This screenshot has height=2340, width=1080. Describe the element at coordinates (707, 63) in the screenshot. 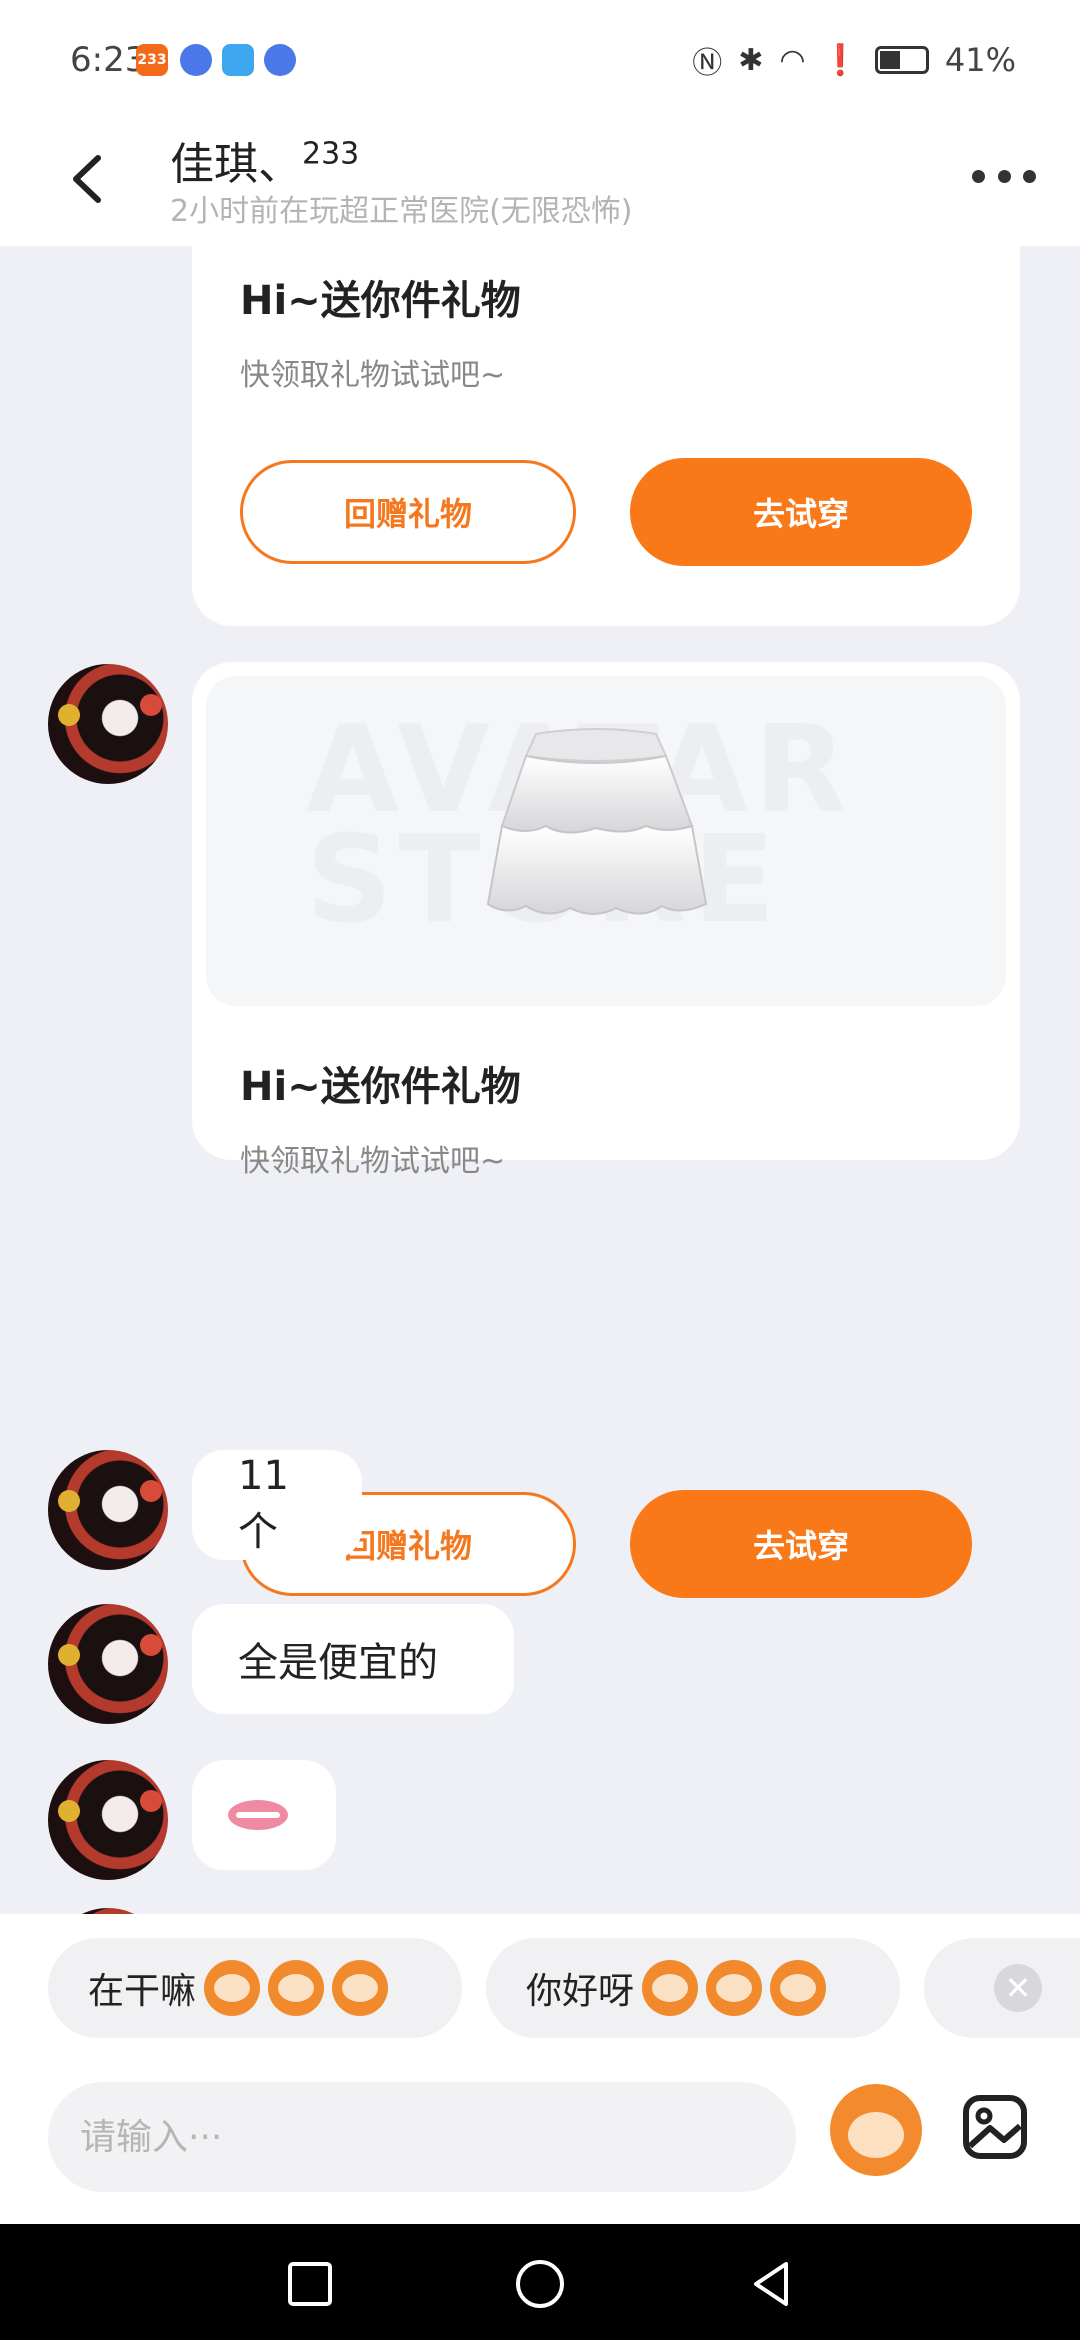

I see `nfc-icon: Ⓝ` at that location.